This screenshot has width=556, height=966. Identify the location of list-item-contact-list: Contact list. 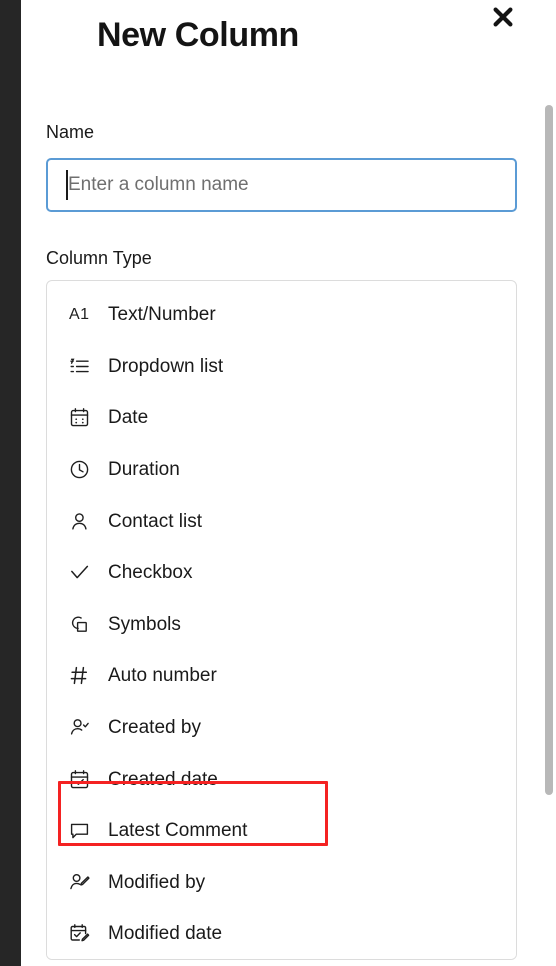
(281, 521).